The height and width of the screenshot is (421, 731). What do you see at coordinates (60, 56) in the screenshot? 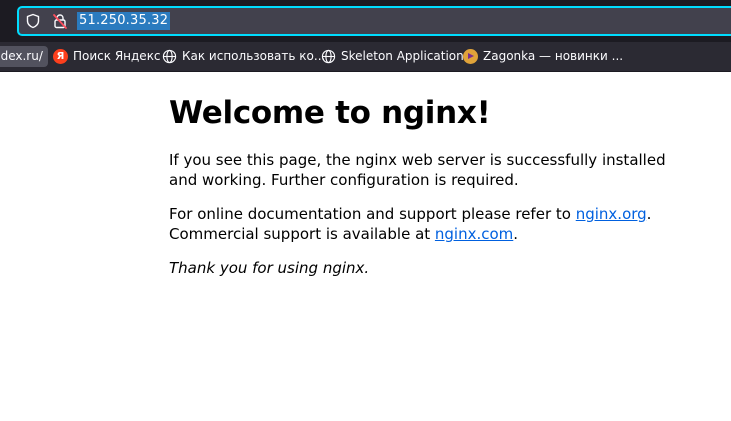
I see `yandex-icon: Я` at bounding box center [60, 56].